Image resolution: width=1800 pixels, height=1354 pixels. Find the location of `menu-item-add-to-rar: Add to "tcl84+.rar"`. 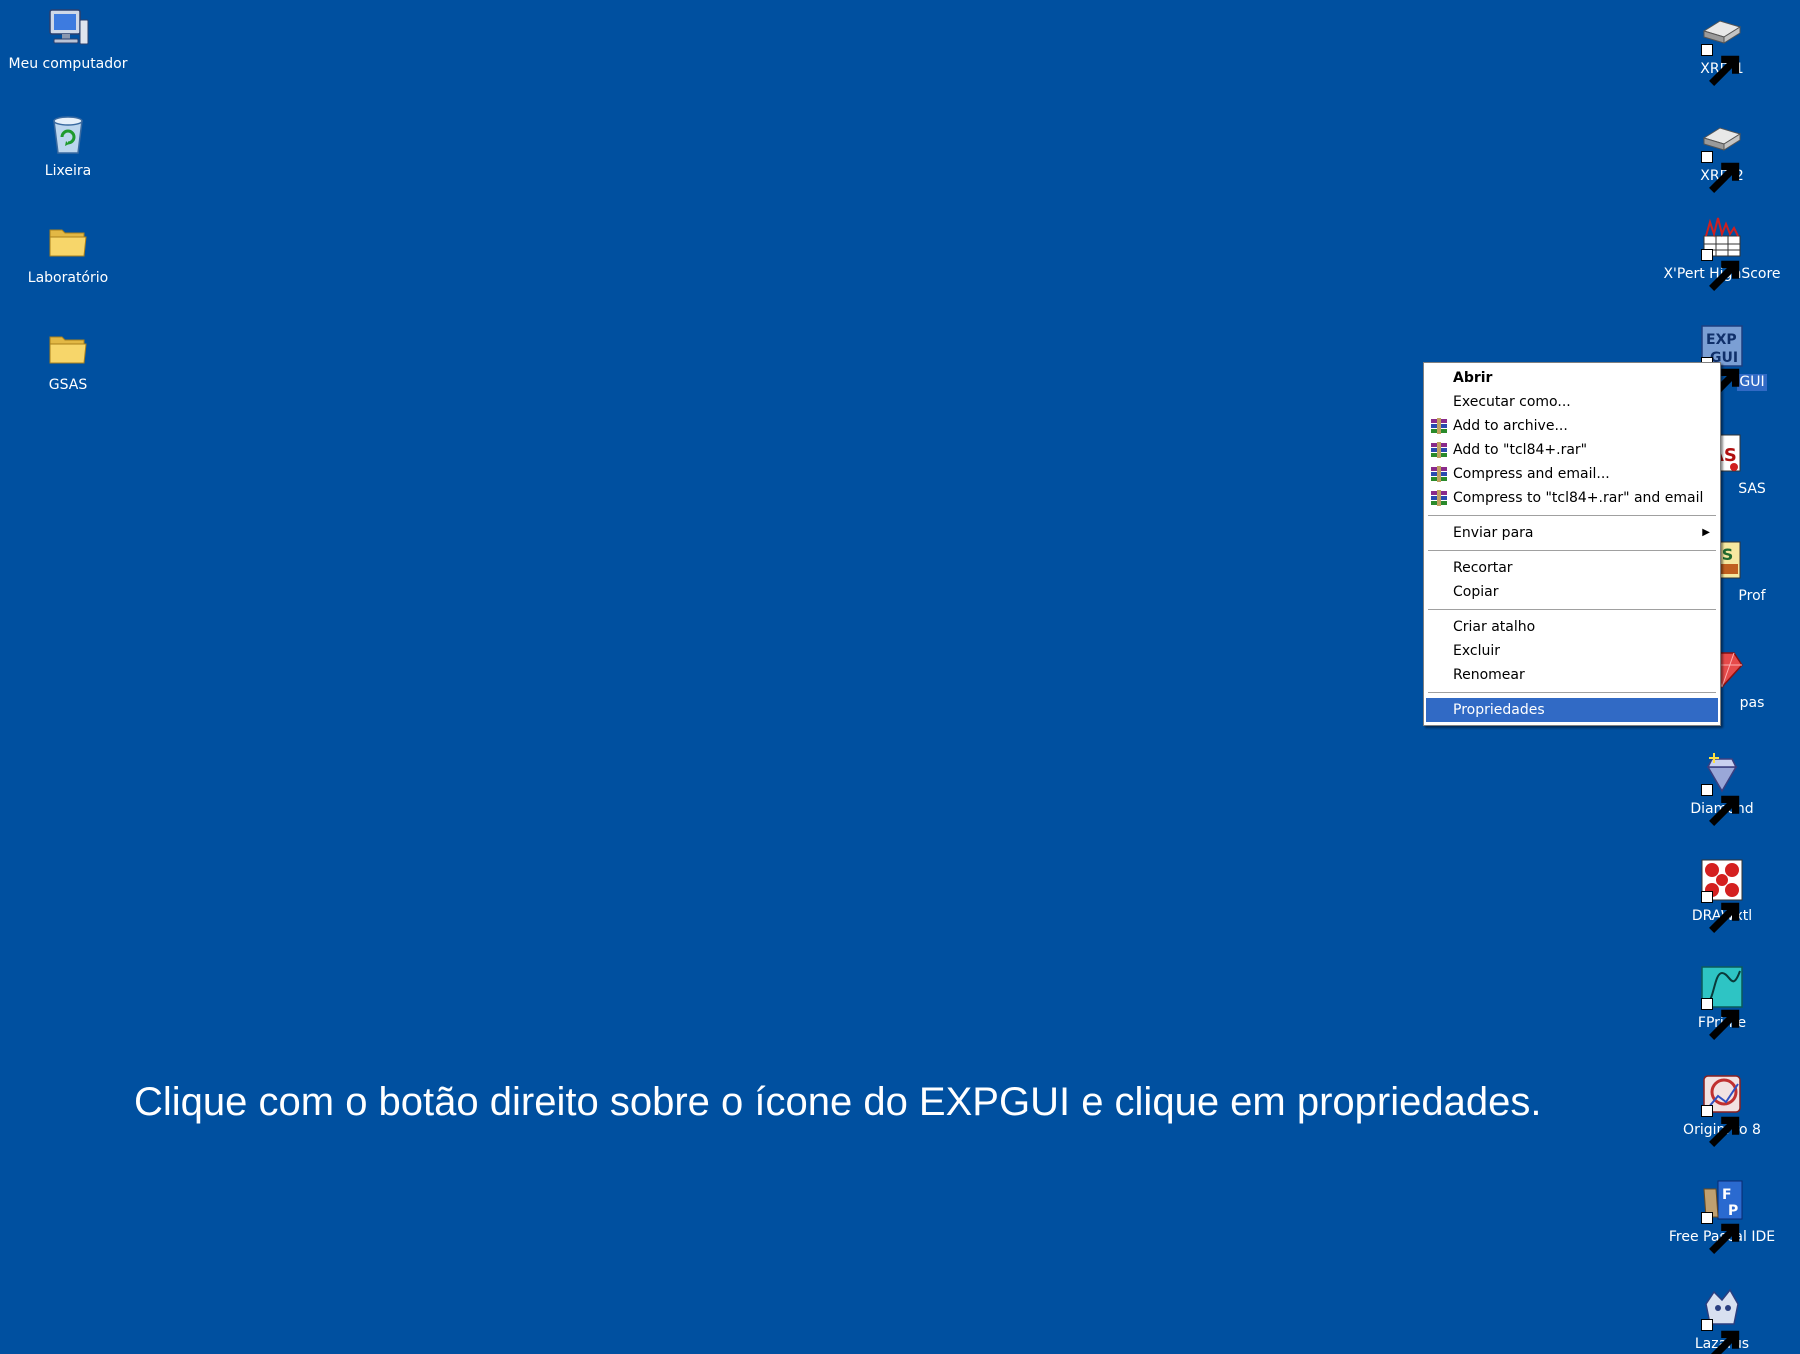

menu-item-add-to-rar: Add to "tcl84+.rar" is located at coordinates (1572, 450).